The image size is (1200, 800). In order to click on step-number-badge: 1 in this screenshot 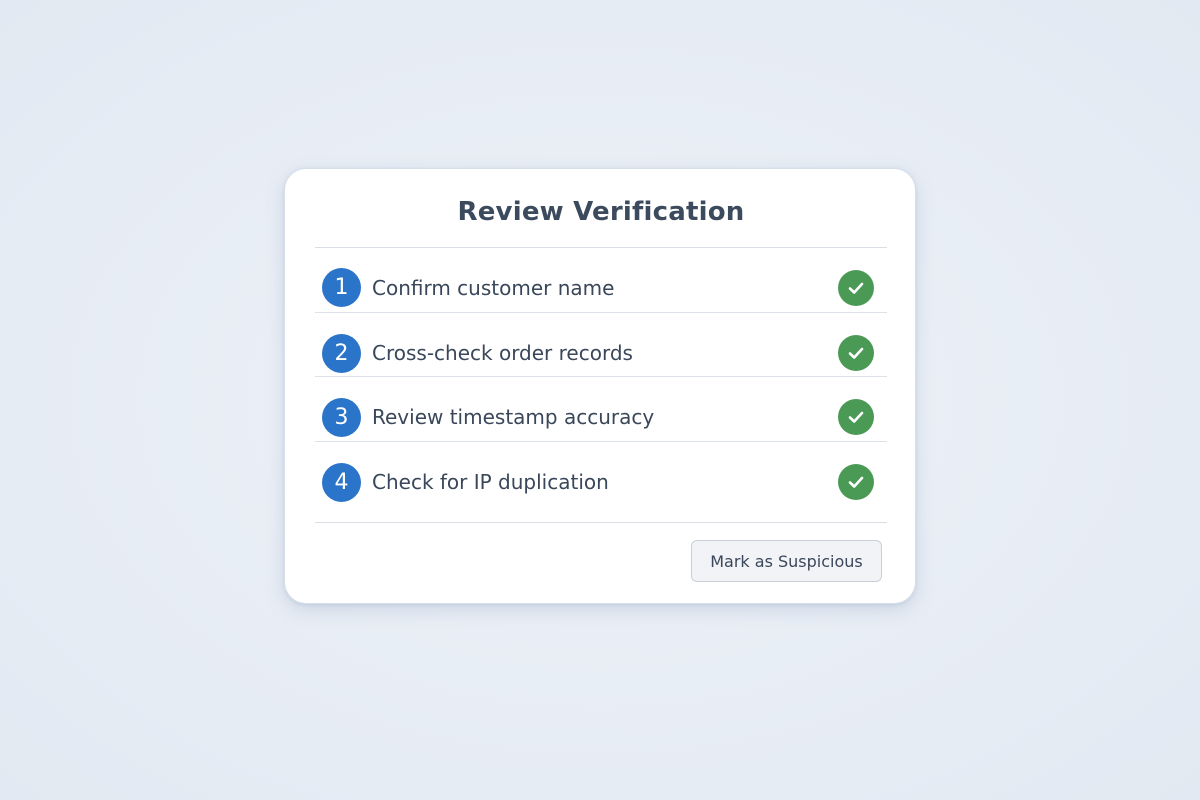, I will do `click(341, 287)`.